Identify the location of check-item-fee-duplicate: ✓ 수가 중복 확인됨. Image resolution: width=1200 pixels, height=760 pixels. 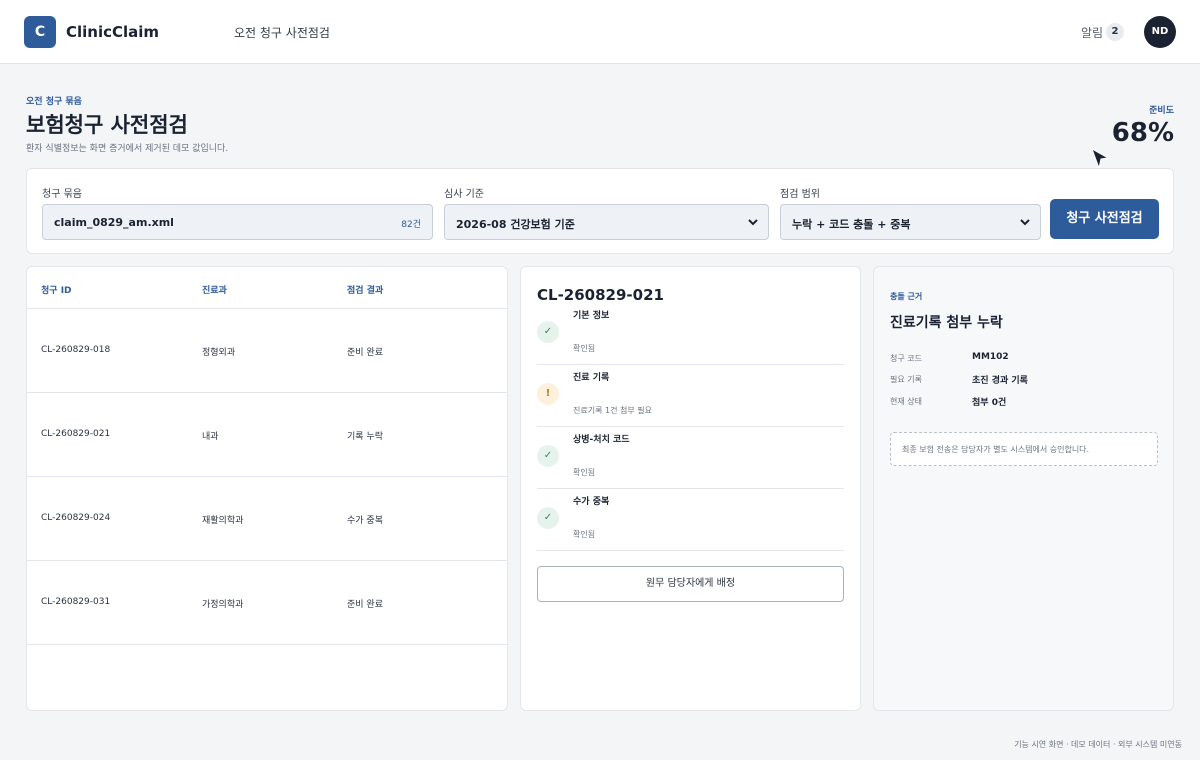
(690, 520).